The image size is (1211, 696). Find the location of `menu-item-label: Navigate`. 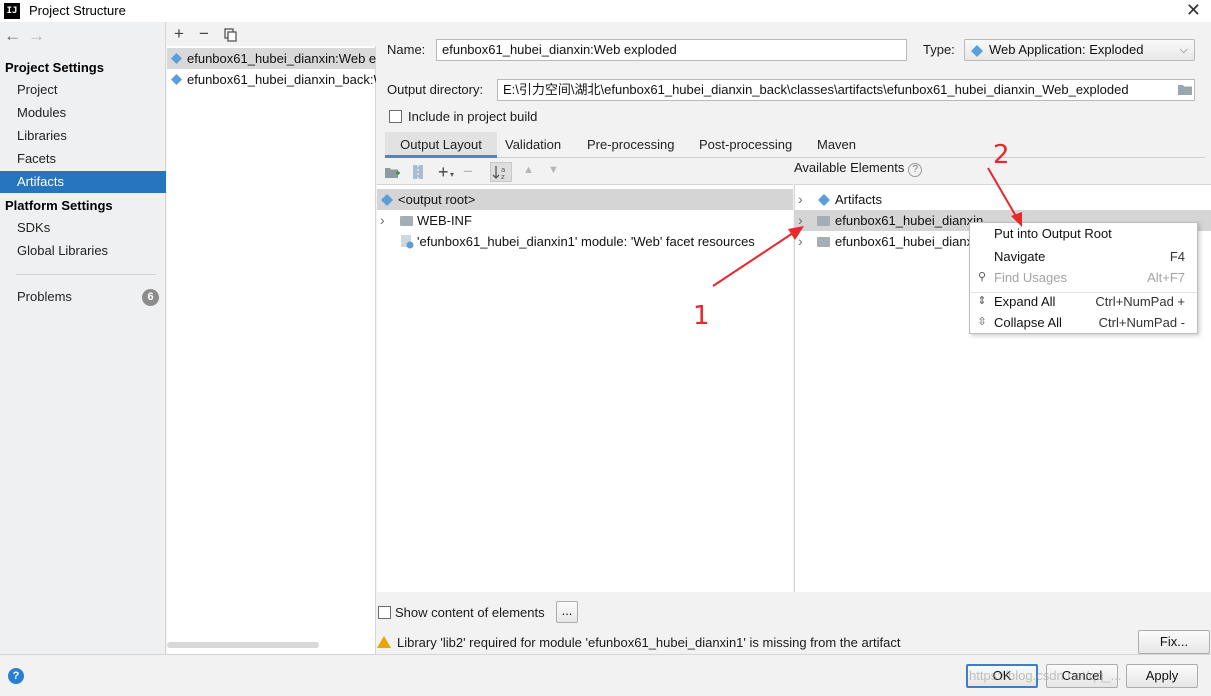

menu-item-label: Navigate is located at coordinates (1020, 256).